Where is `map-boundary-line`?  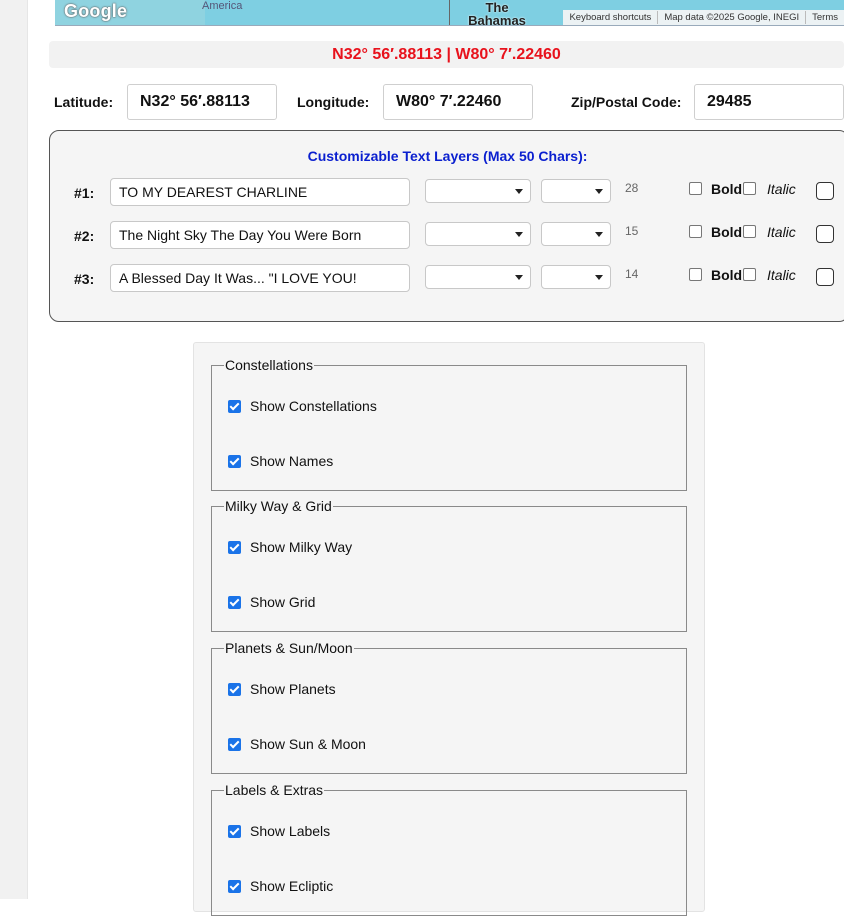
map-boundary-line is located at coordinates (449, 12).